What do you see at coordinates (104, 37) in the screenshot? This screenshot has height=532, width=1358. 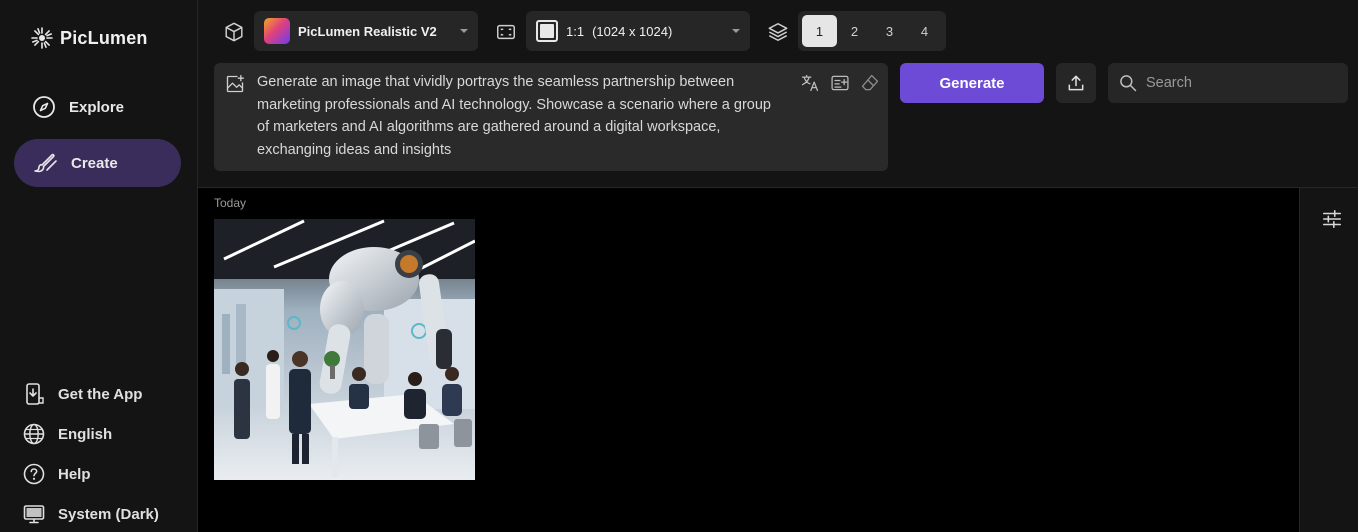 I see `app-name: PicLumen` at bounding box center [104, 37].